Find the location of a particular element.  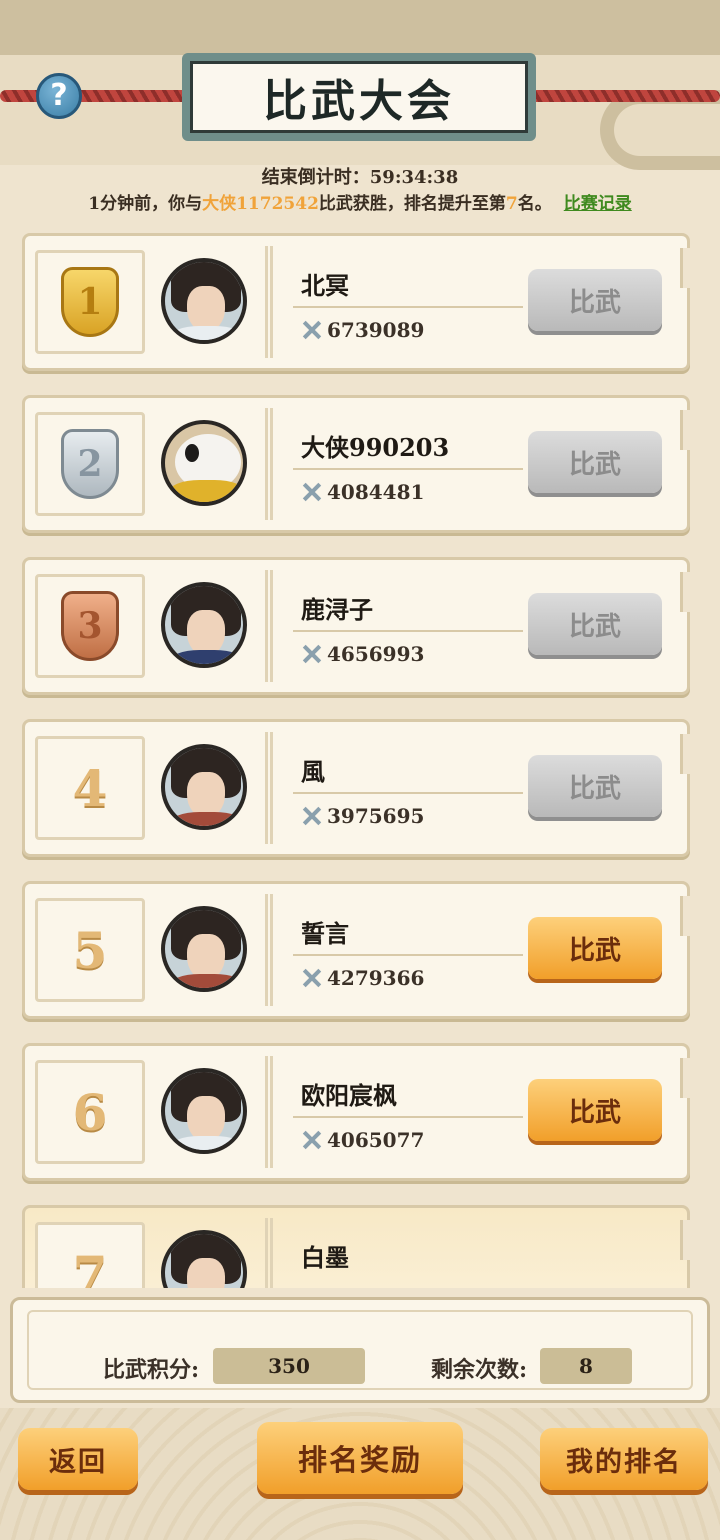

title-plaque: 比武大会 is located at coordinates (359, 97).